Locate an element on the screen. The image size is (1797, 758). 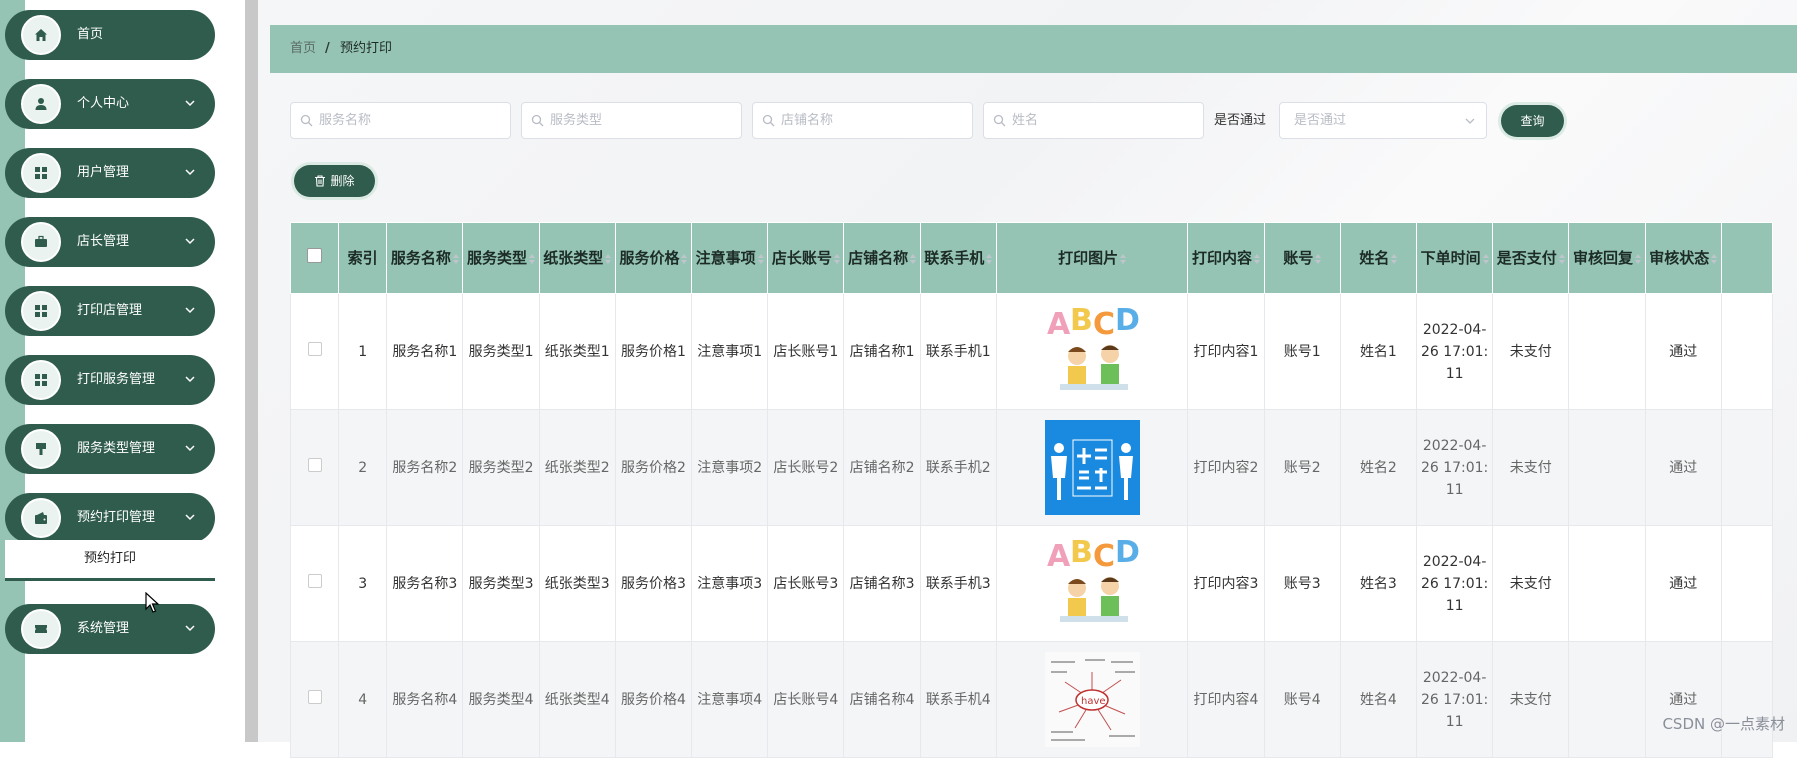
column-header: 是否支付 is located at coordinates (1531, 258).